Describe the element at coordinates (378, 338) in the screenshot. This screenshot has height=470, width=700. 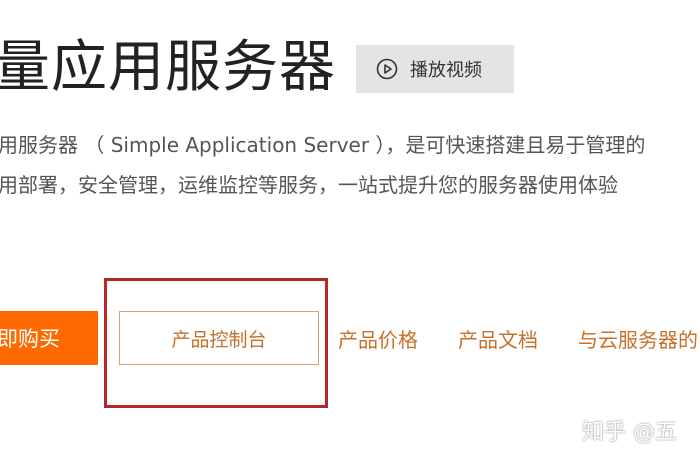
I see `product-price-link: 产品价格` at that location.